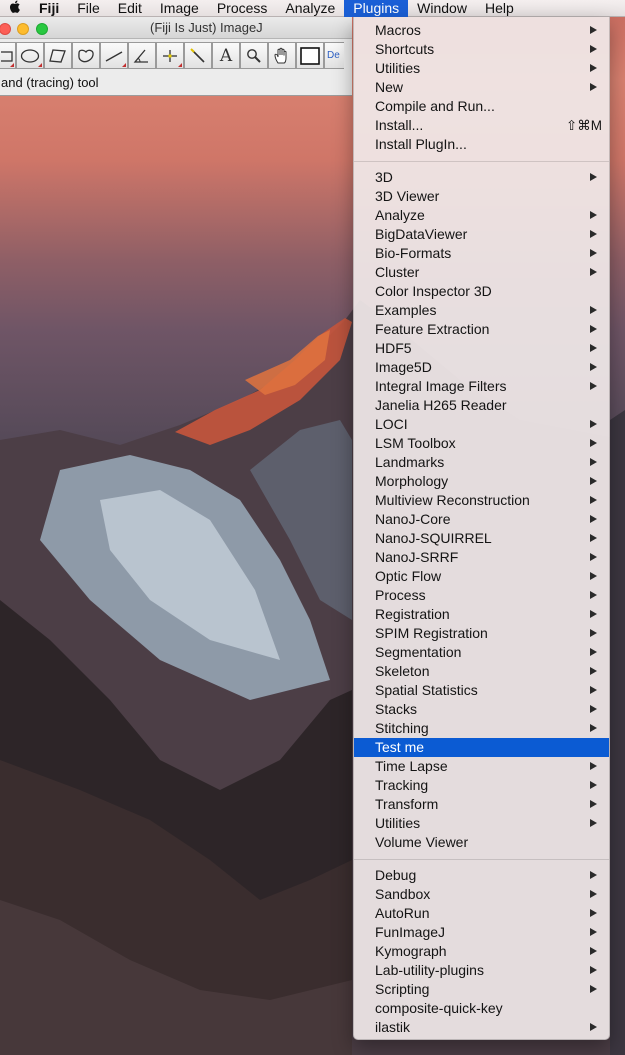 This screenshot has height=1055, width=625. What do you see at coordinates (170, 55) in the screenshot?
I see `point-tool` at bounding box center [170, 55].